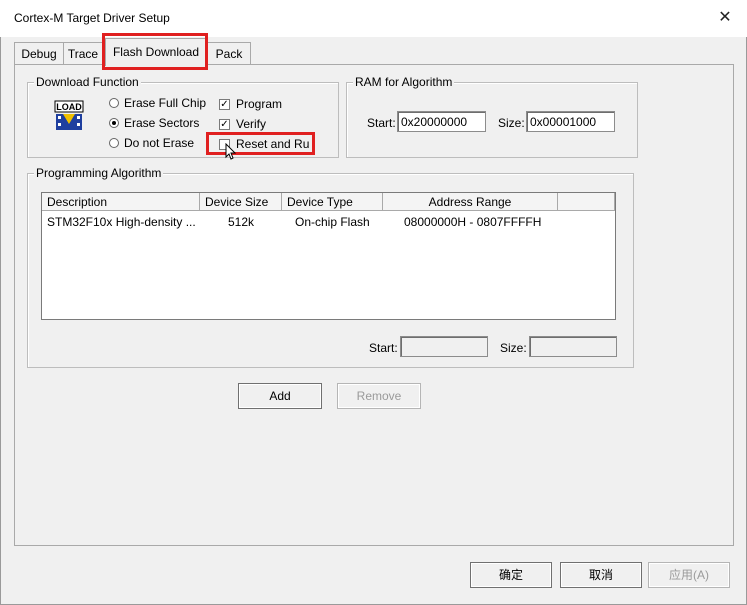 The image size is (747, 605). What do you see at coordinates (513, 348) in the screenshot?
I see `algo-size-label: Size:` at bounding box center [513, 348].